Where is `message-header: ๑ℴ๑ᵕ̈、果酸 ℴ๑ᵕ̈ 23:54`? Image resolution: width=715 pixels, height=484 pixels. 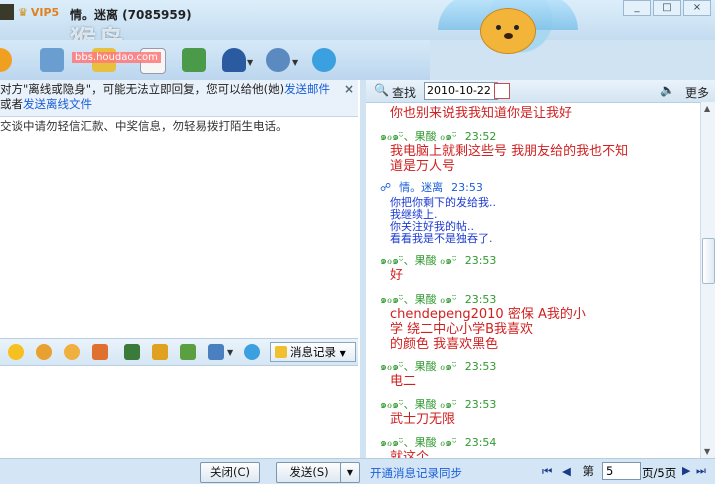 message-header: ๑ℴ๑ᵕ̈、果酸 ℴ๑ᵕ̈ 23:54 is located at coordinates (438, 442).